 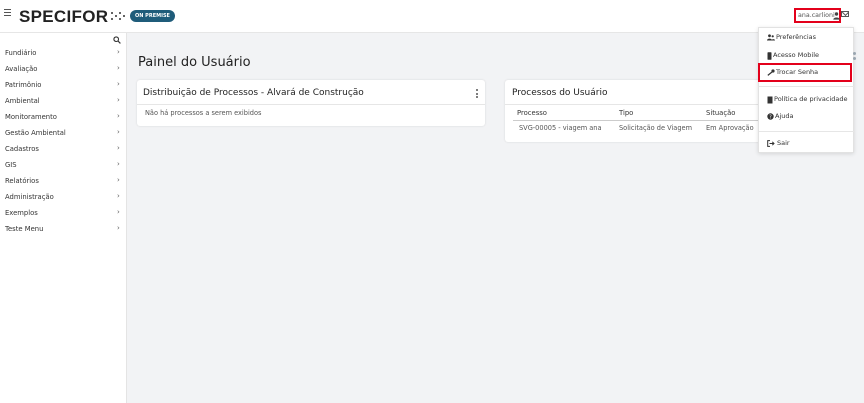 I want to click on menu-item-politica-privacidade: Política de privacidade, so click(x=807, y=100).